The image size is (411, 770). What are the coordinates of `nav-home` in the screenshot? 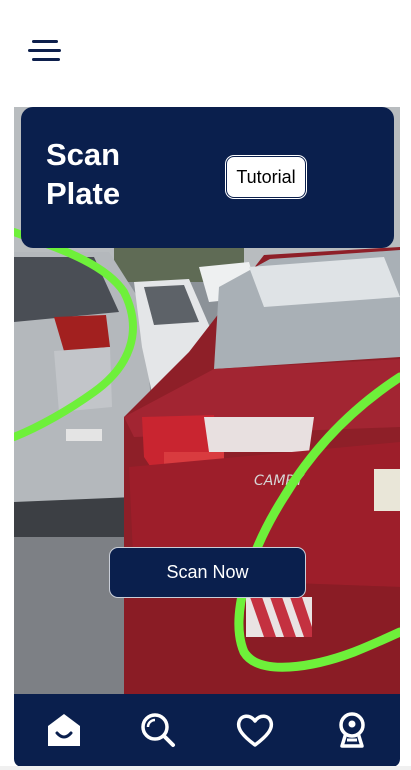 It's located at (64, 730).